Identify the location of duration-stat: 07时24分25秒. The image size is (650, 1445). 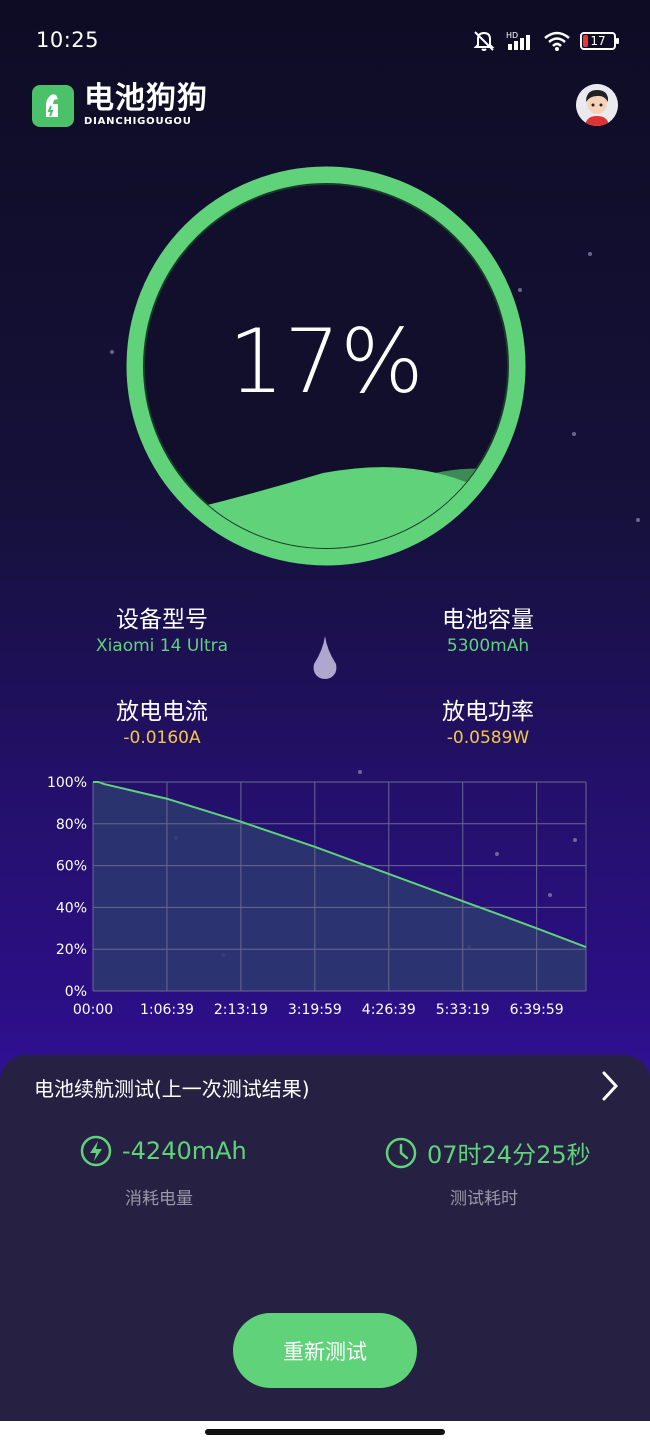
(488, 1152).